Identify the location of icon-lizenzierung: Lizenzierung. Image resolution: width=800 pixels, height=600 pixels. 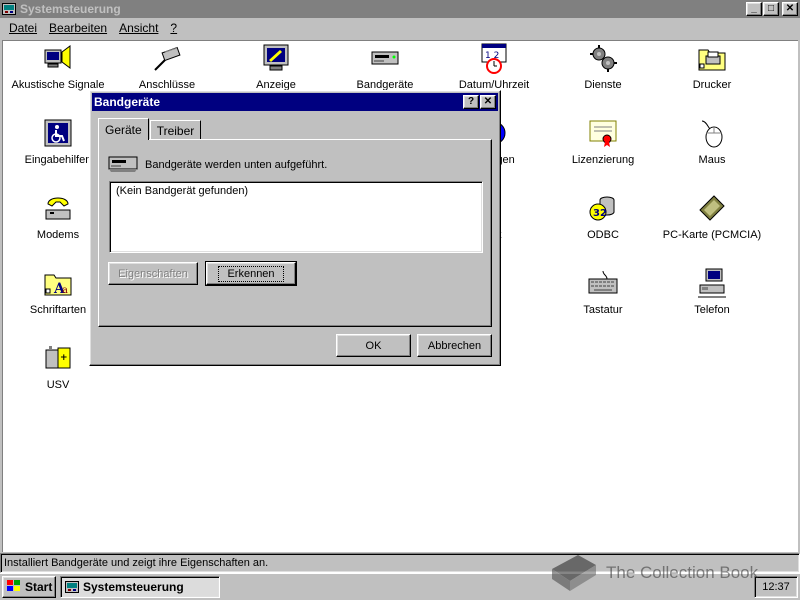
(603, 151).